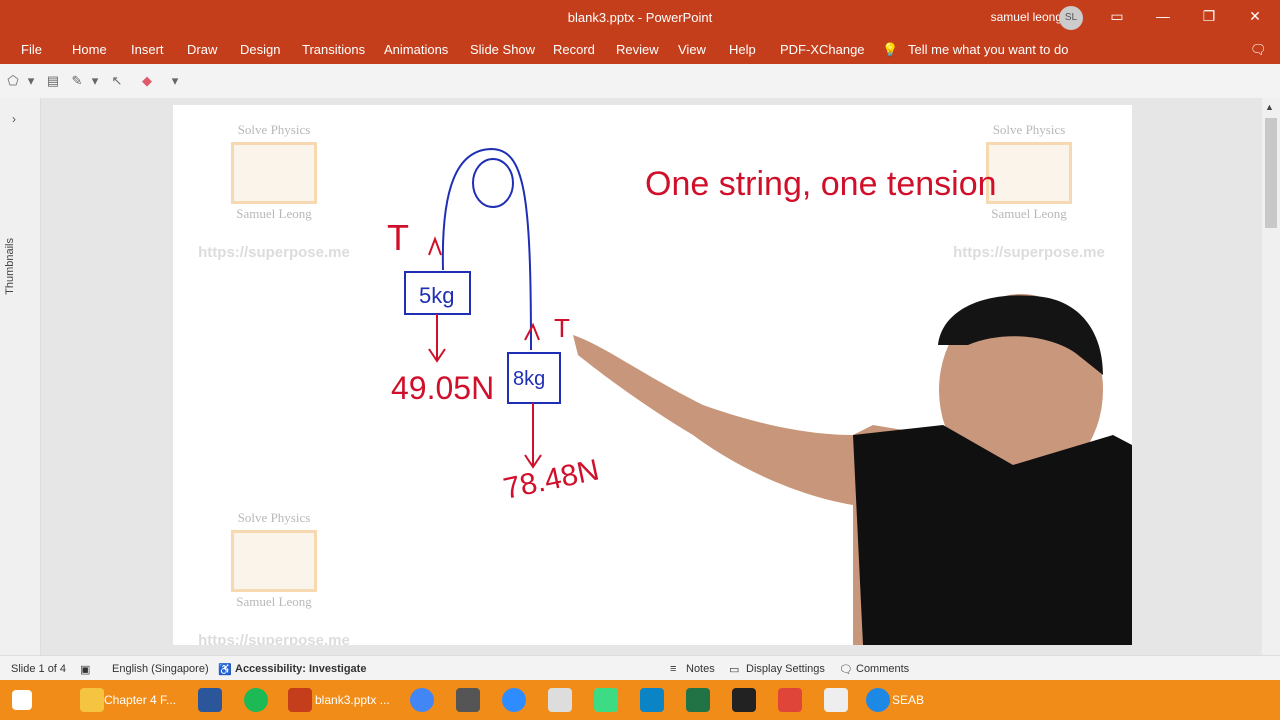 This screenshot has height=720, width=1280. What do you see at coordinates (822, 49) in the screenshot?
I see `tab-pdf-xchange: PDF-XChange` at bounding box center [822, 49].